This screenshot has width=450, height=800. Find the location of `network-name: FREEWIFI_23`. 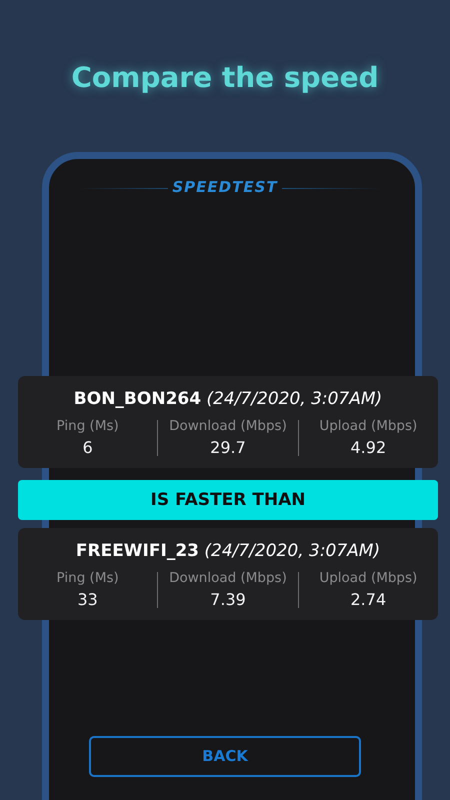

network-name: FREEWIFI_23 is located at coordinates (137, 551).